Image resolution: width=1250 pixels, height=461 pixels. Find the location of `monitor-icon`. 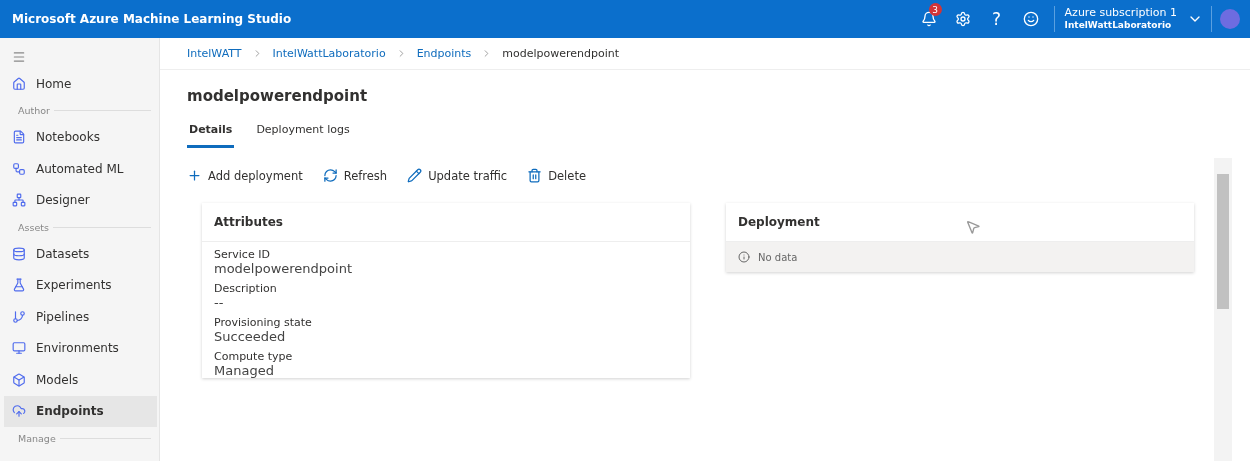

monitor-icon is located at coordinates (19, 348).